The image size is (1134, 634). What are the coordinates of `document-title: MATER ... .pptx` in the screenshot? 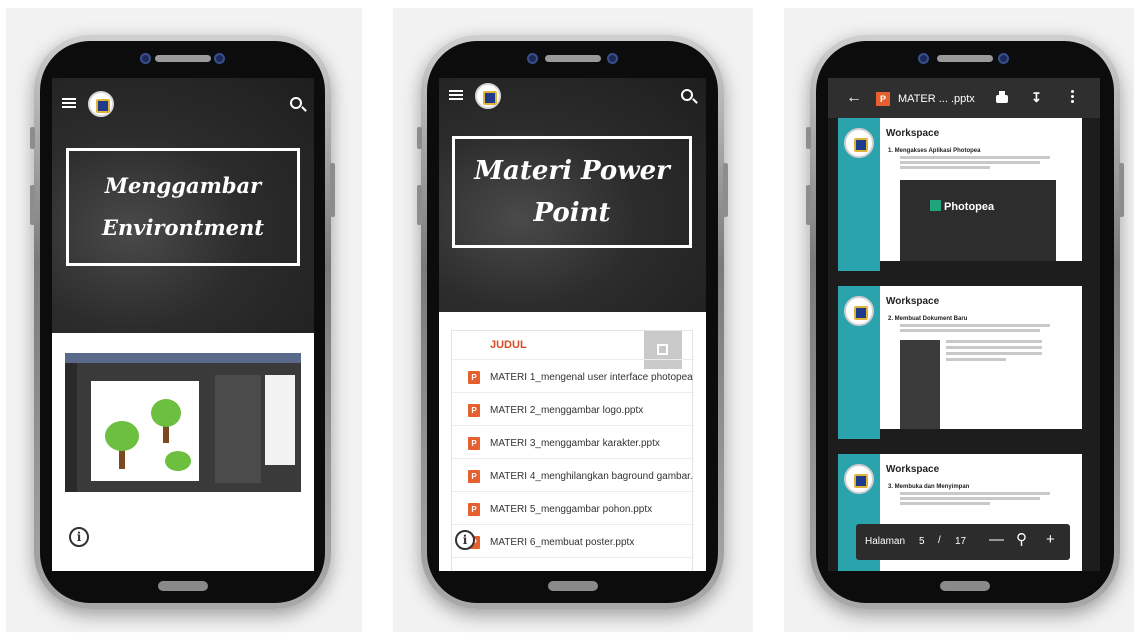 It's located at (936, 99).